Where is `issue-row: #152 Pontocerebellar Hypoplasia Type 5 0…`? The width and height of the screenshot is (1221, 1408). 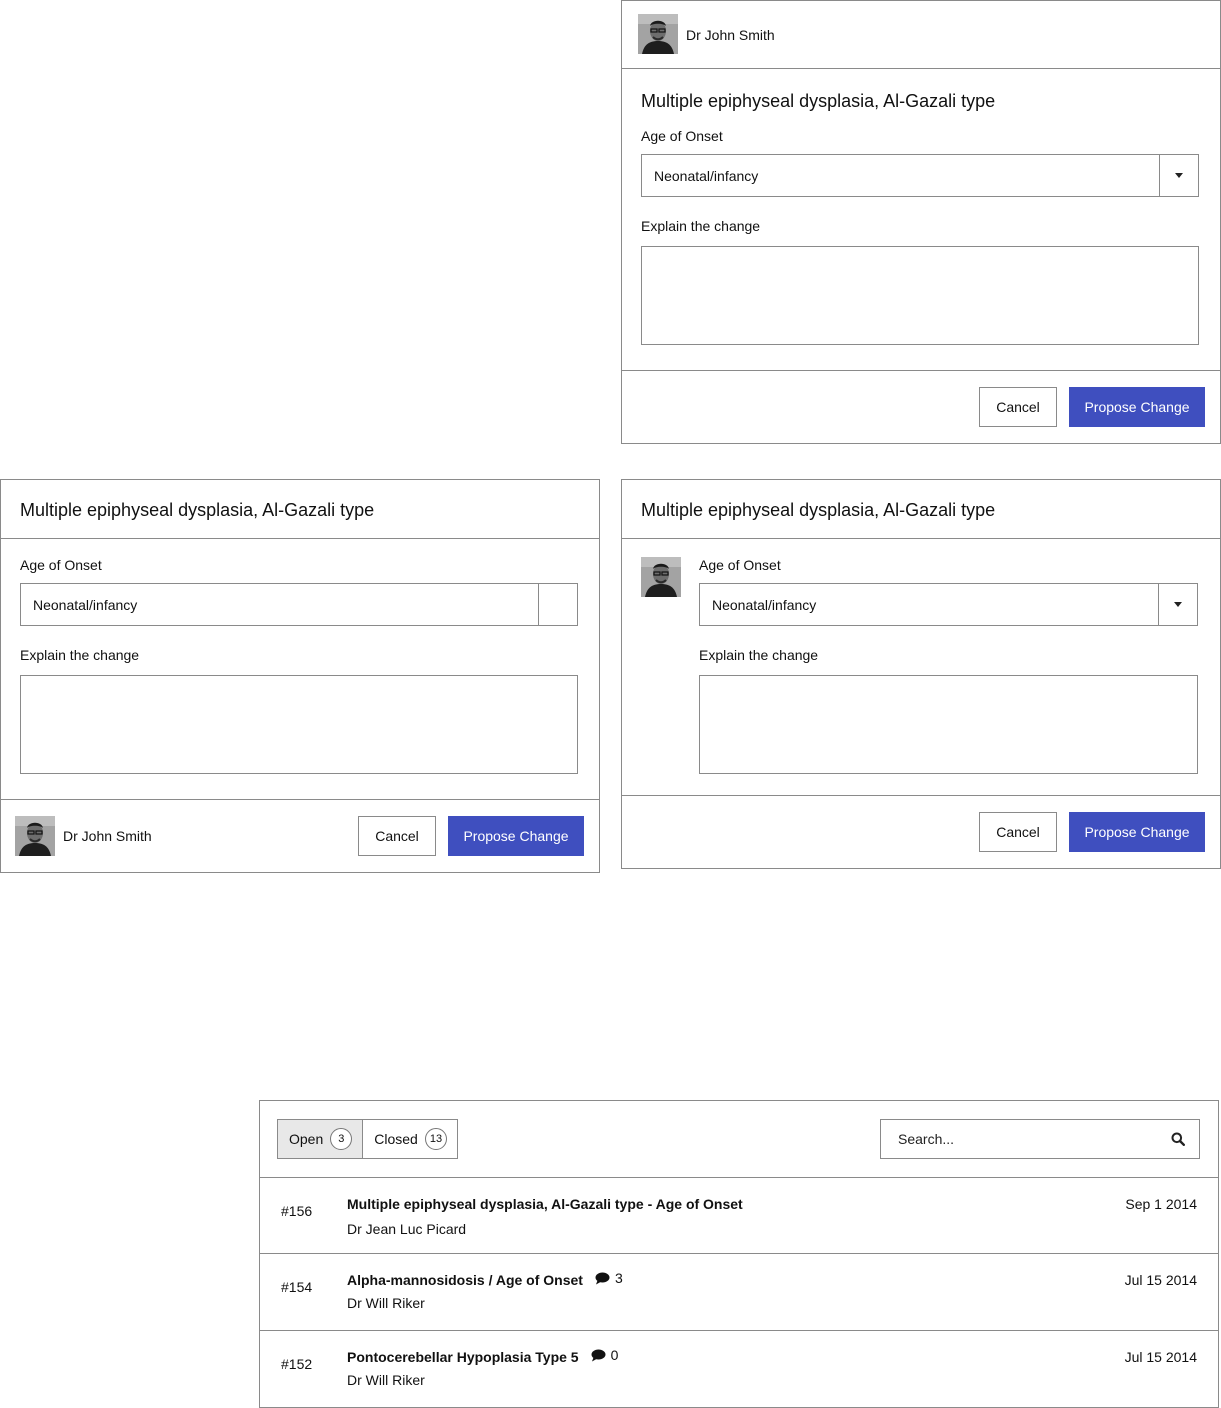
issue-row: #152 Pontocerebellar Hypoplasia Type 5 0… is located at coordinates (739, 1369).